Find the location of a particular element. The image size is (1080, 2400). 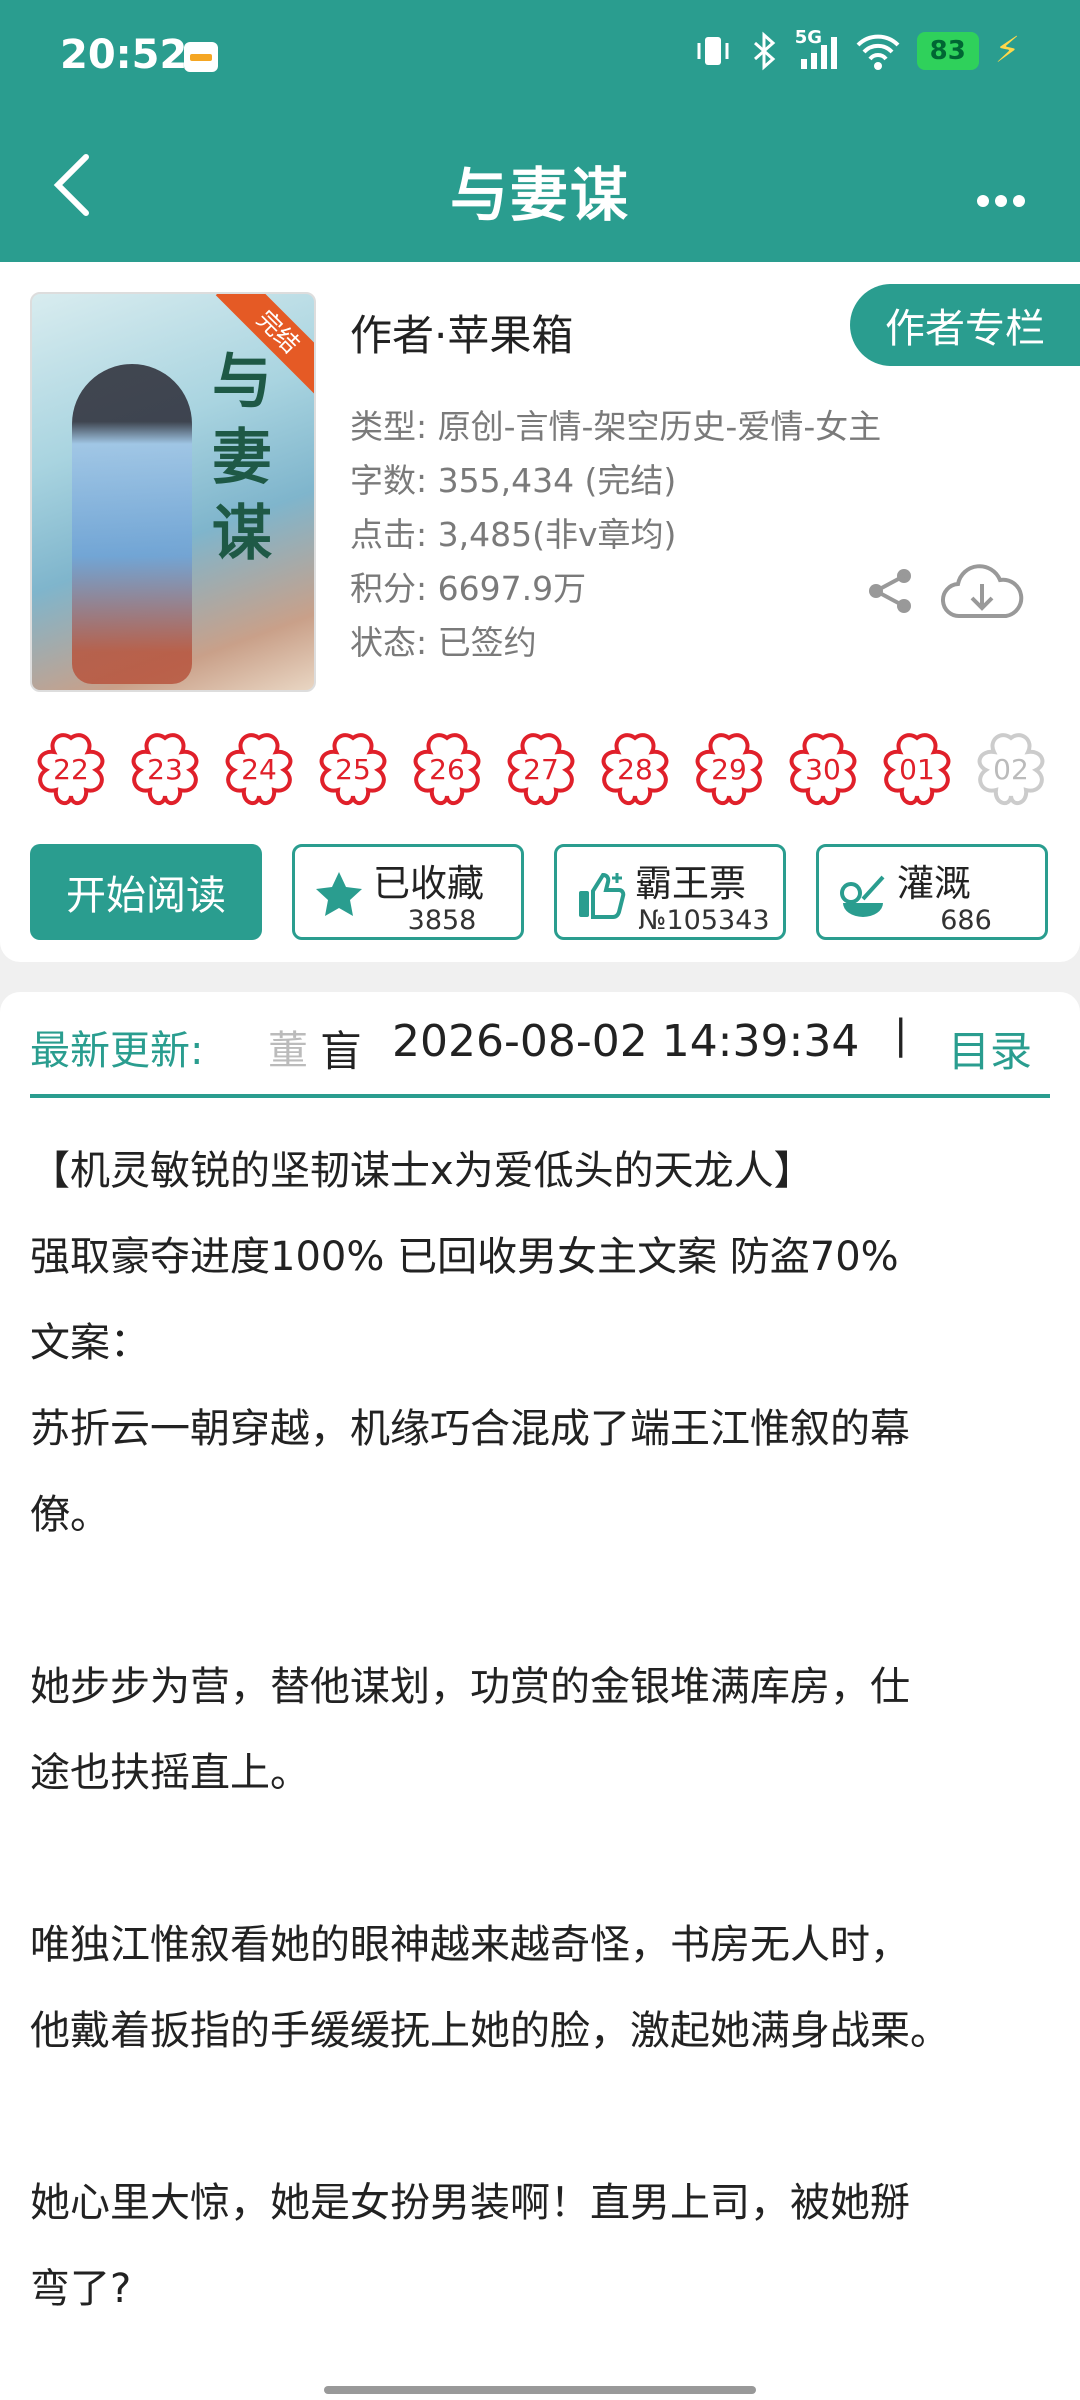

chapter-list: 22 23 24 25 26 27 28 29 30 01 02 is located at coordinates (541, 769).